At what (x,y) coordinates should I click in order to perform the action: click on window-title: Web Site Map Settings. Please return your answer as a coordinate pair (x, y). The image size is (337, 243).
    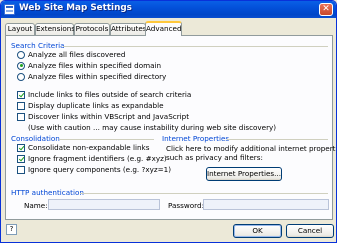
    Looking at the image, I should click on (75, 8).